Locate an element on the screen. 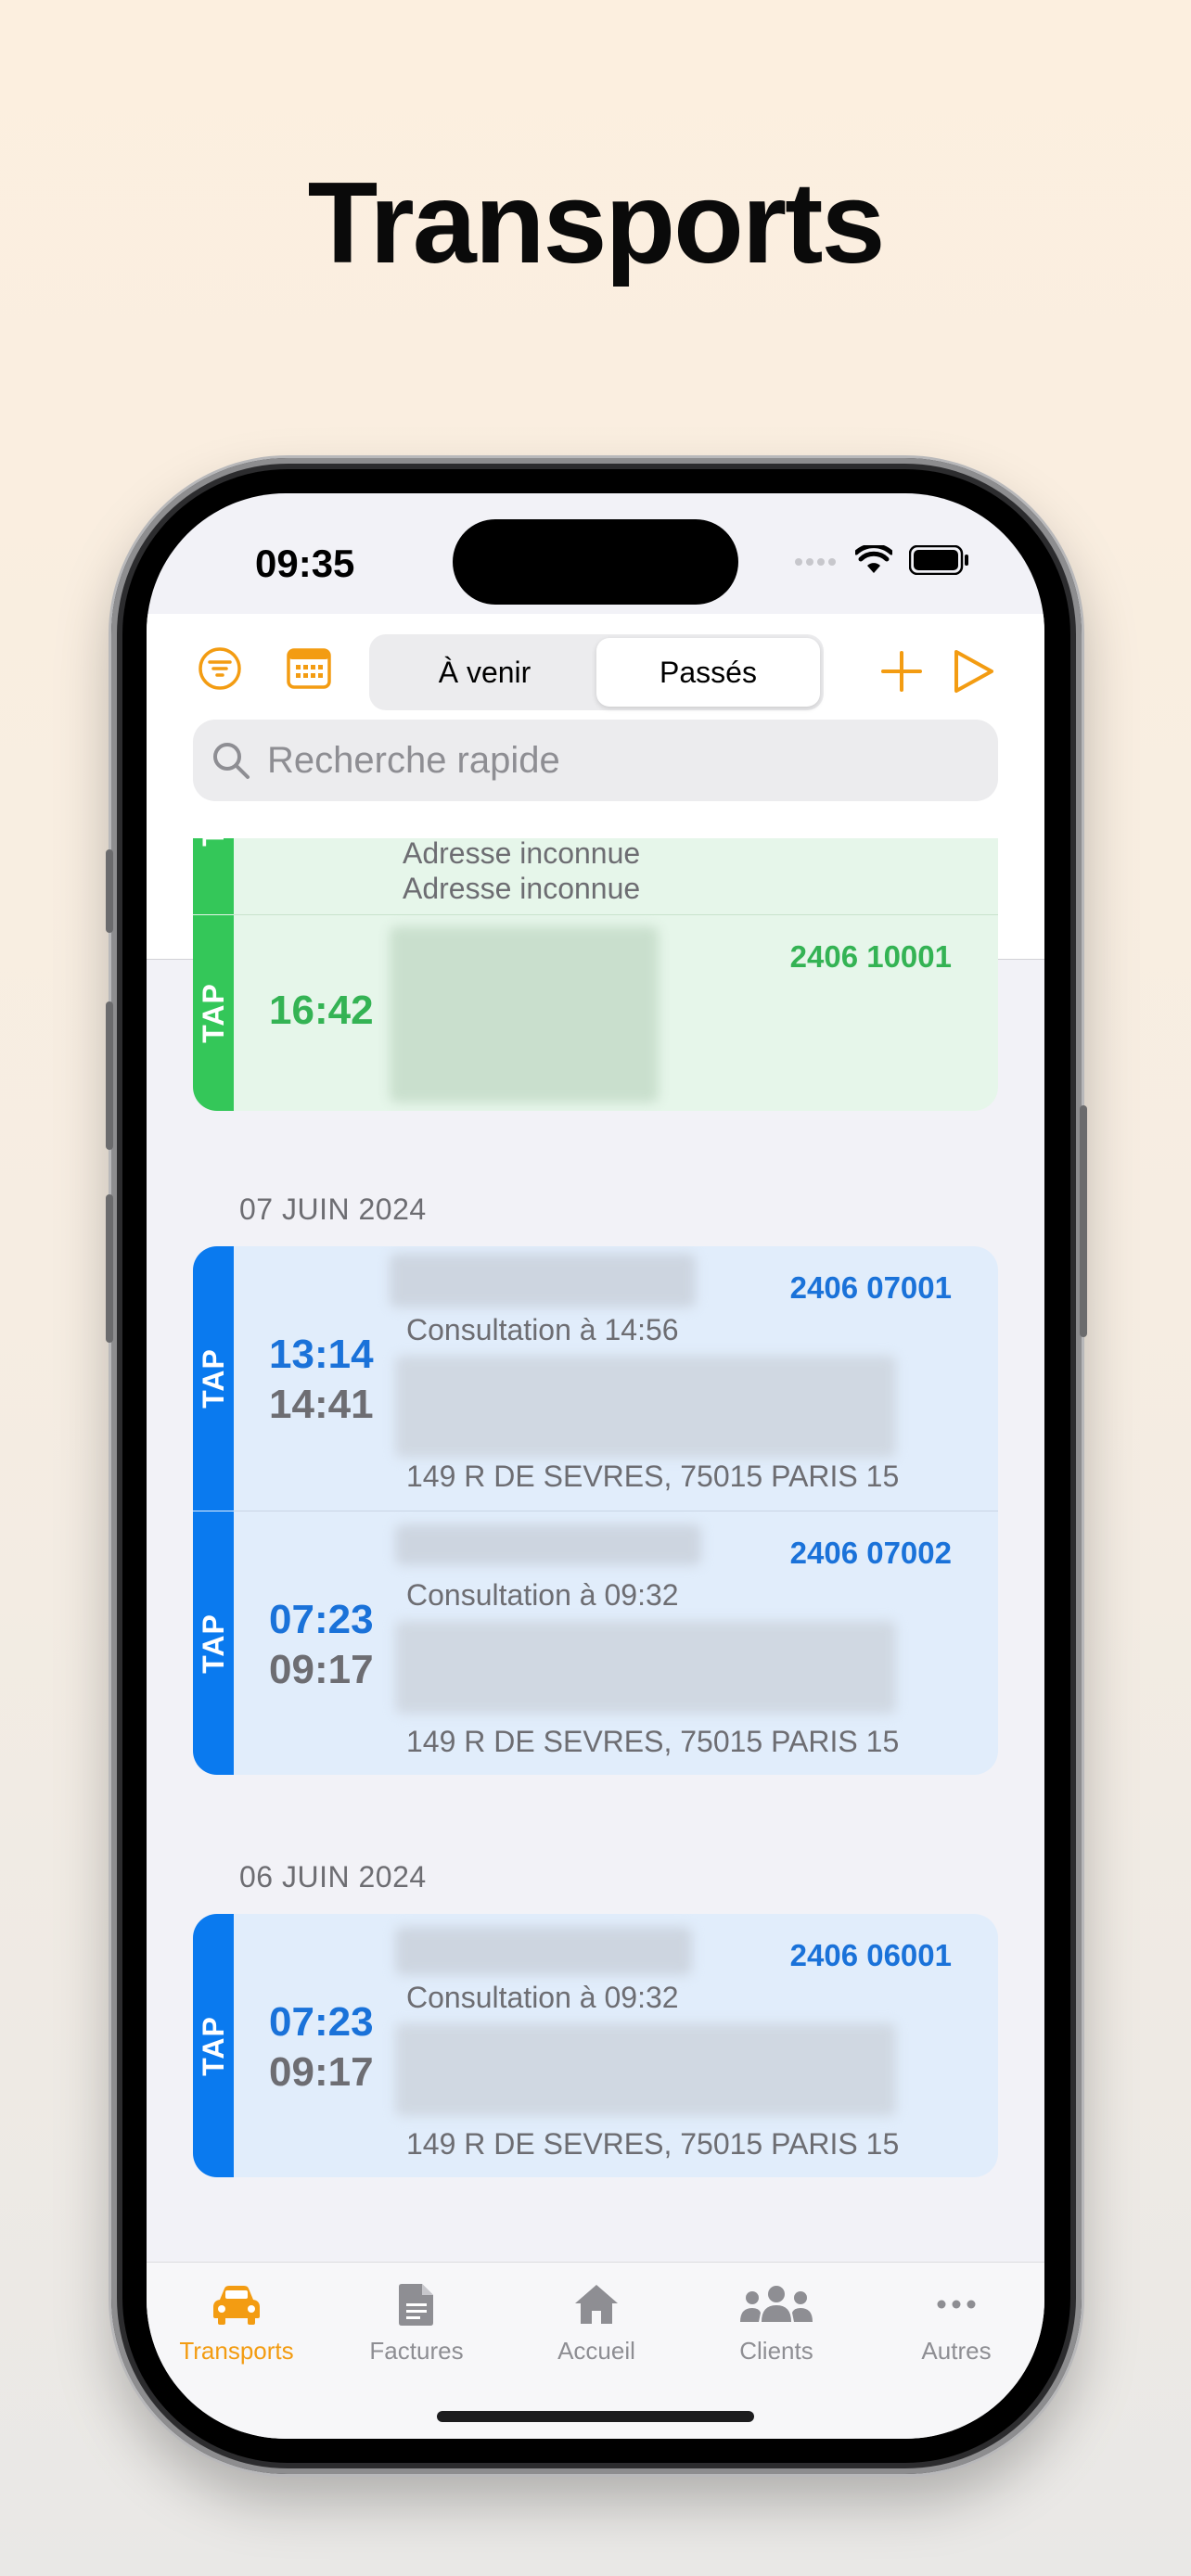 Image resolution: width=1191 pixels, height=2576 pixels. segment-upcoming: À venir is located at coordinates (484, 672).